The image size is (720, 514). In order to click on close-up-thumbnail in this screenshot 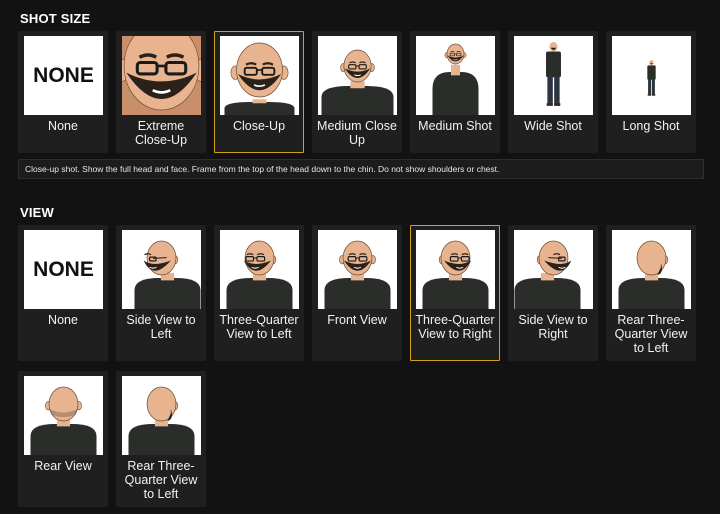, I will do `click(259, 75)`.